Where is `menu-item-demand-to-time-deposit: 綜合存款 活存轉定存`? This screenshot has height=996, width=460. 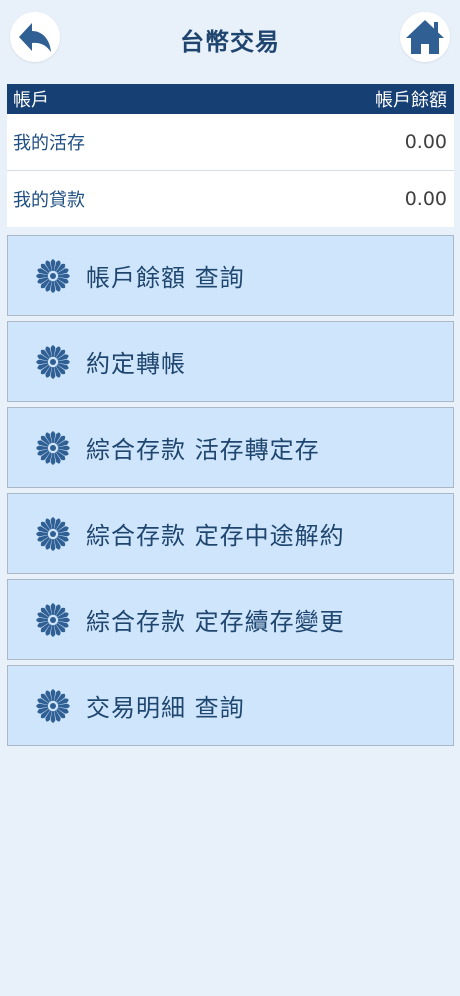
menu-item-demand-to-time-deposit: 綜合存款 活存轉定存 is located at coordinates (230, 447).